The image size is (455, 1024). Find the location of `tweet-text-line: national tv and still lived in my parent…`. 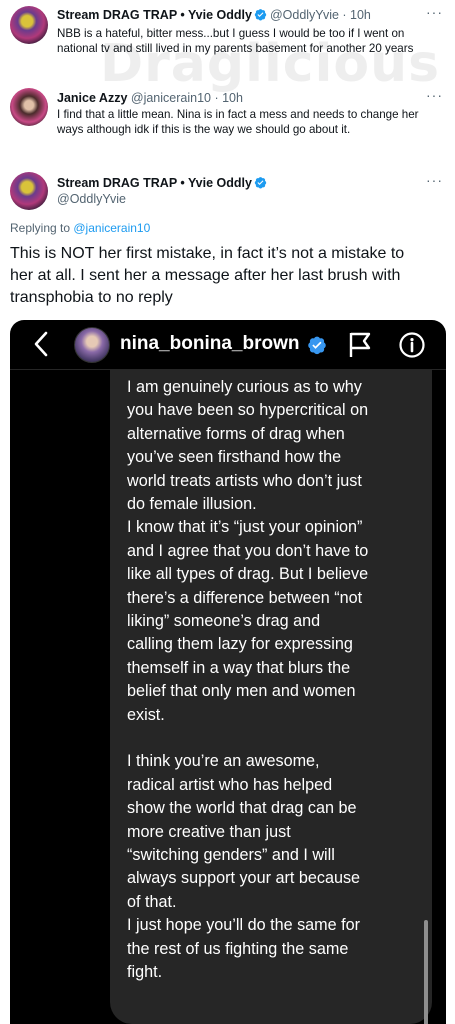

tweet-text-line: national tv and still lived in my parent… is located at coordinates (235, 48).